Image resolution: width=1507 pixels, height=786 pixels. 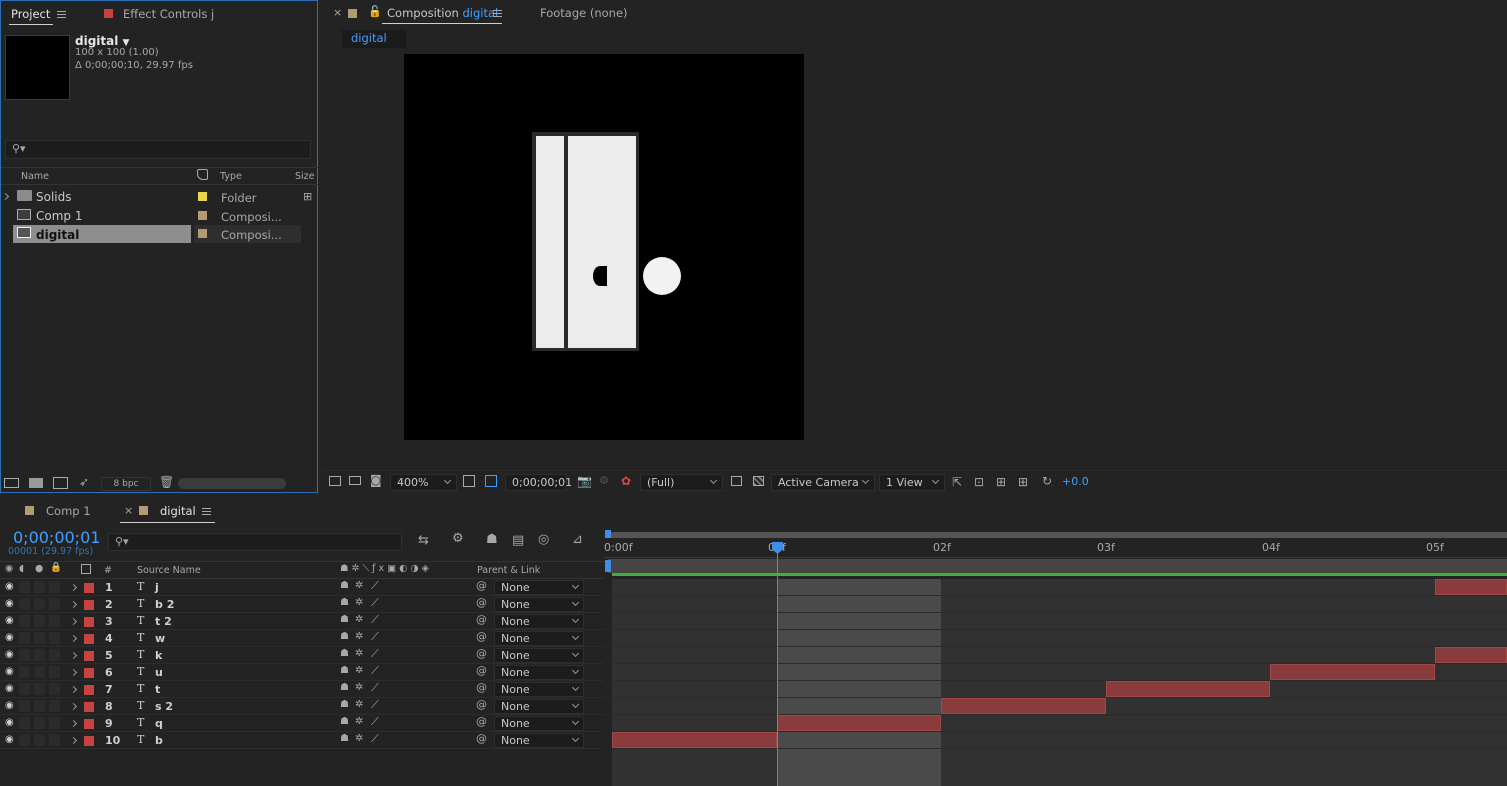 I want to click on timeline-icon: ⊞, so click(x=1001, y=482).